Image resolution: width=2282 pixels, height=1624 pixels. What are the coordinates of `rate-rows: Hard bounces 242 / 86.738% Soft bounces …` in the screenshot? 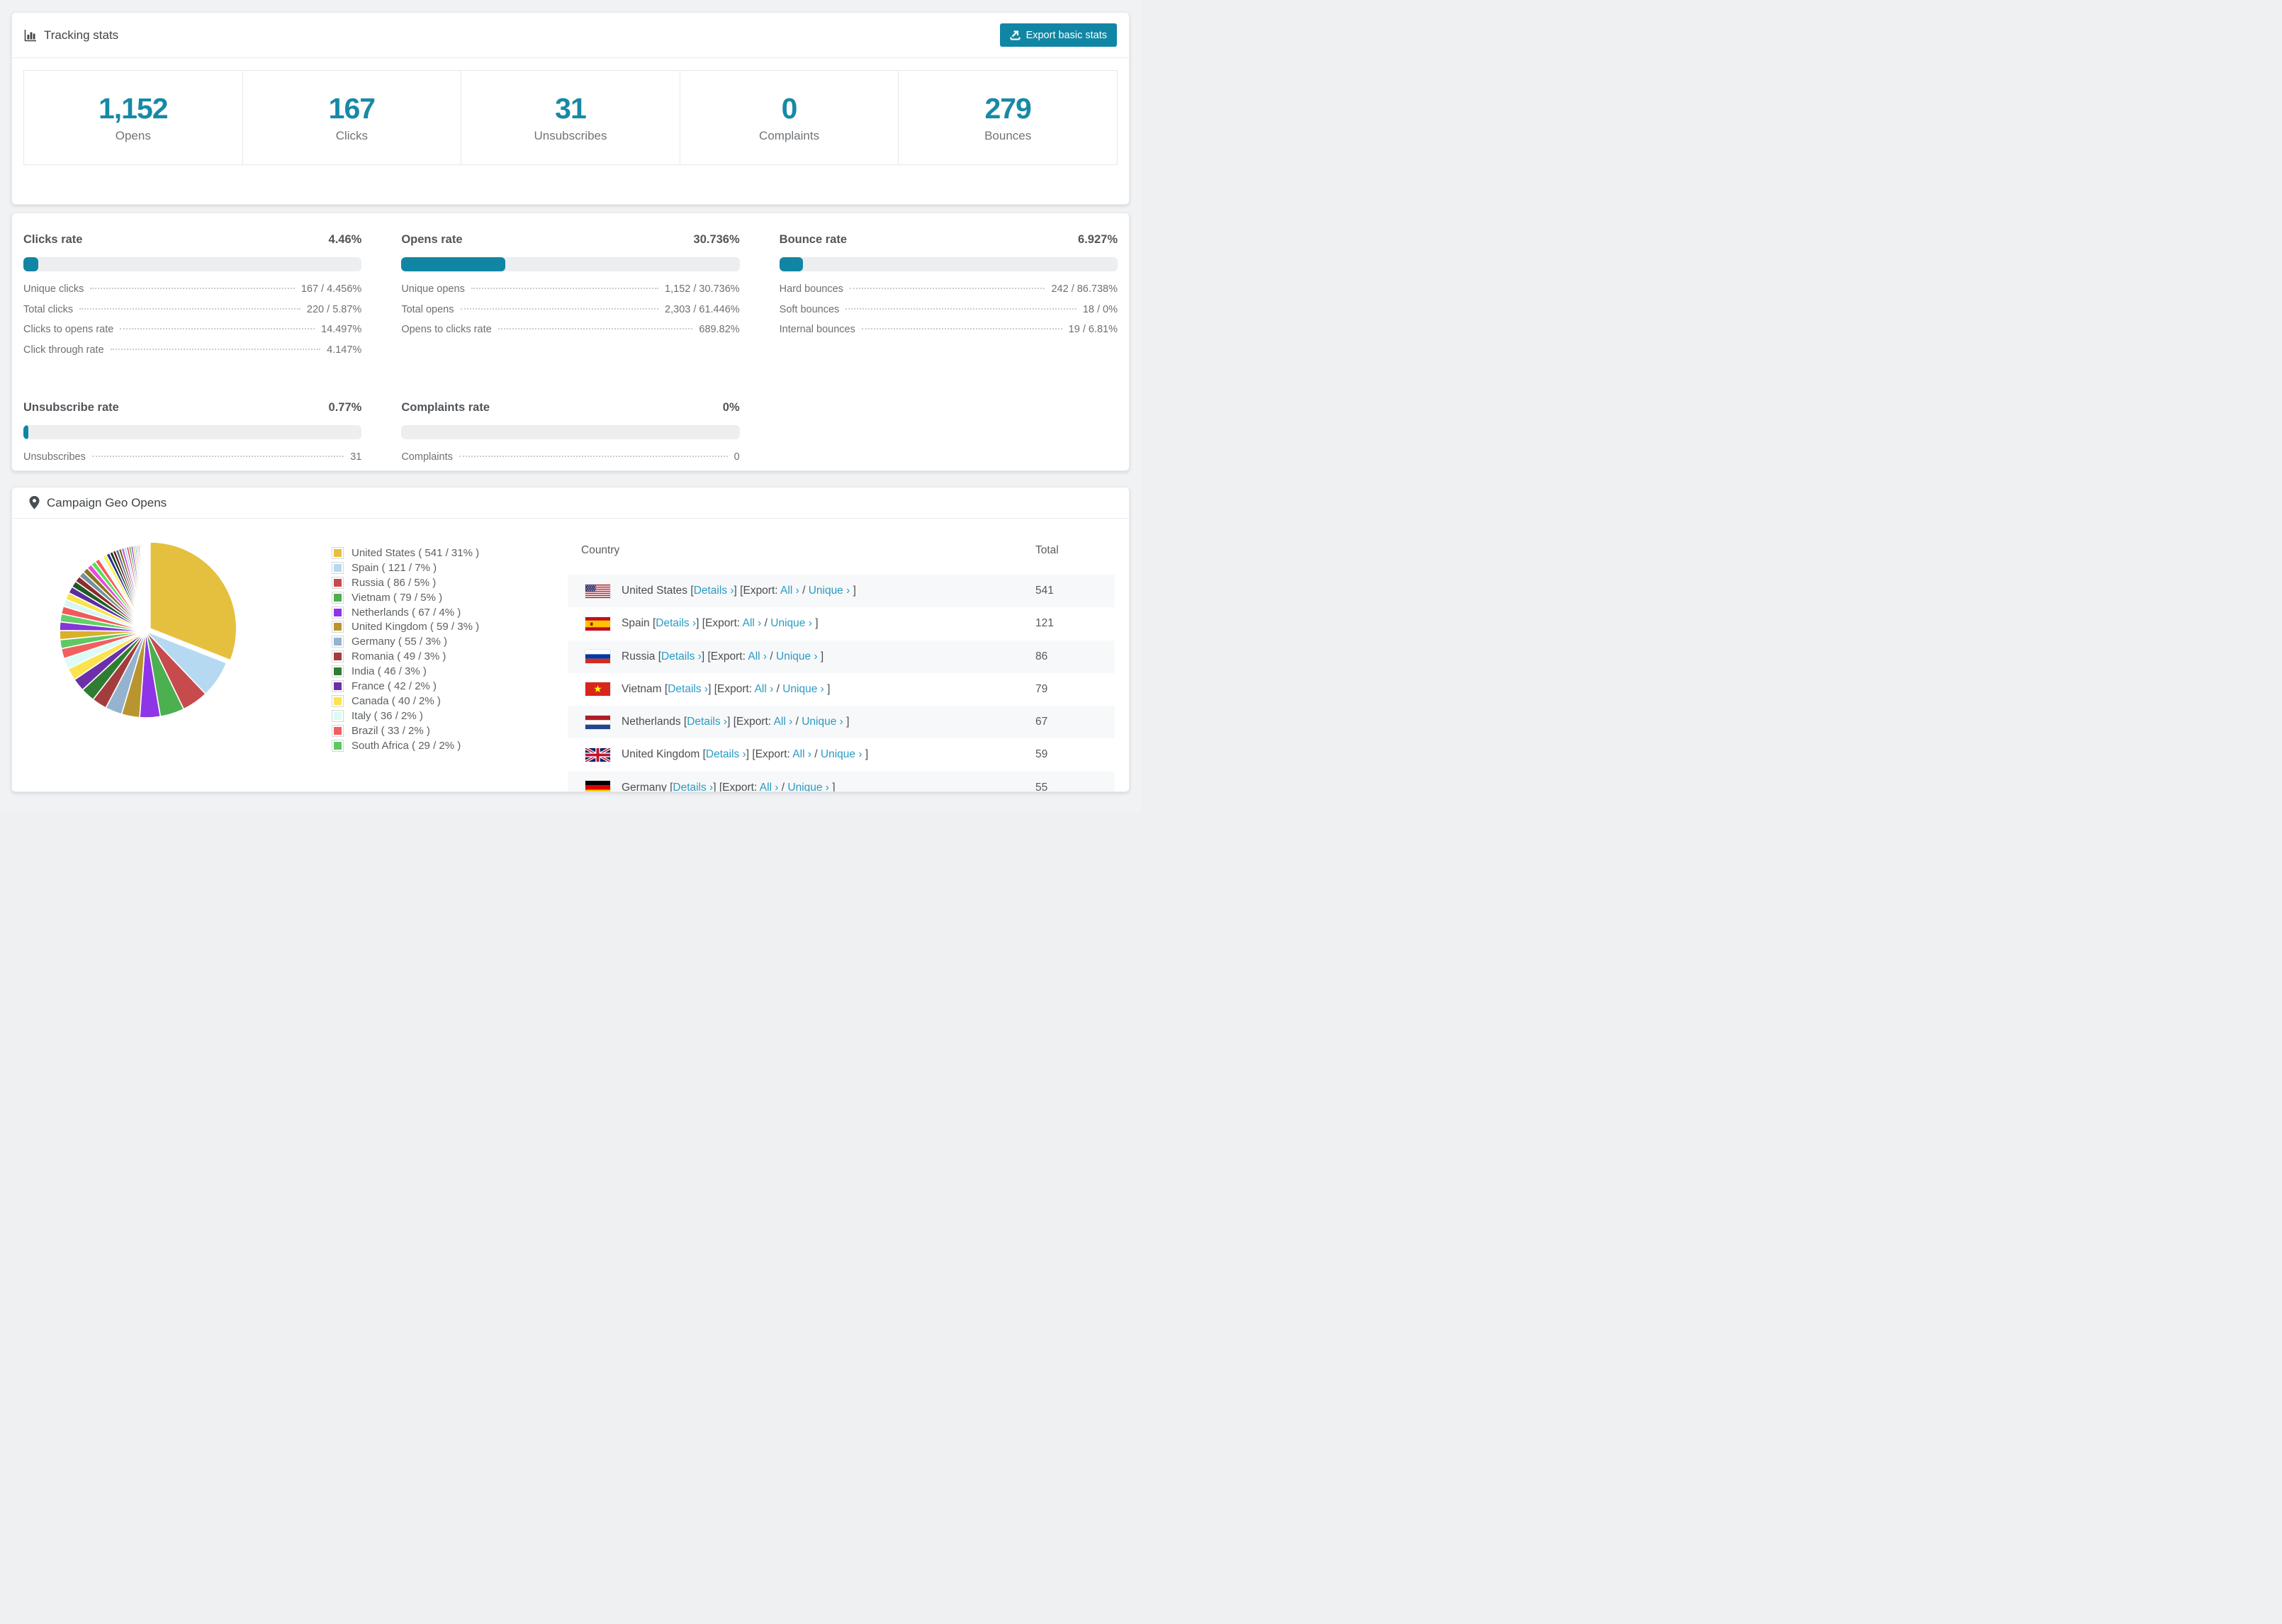 It's located at (949, 314).